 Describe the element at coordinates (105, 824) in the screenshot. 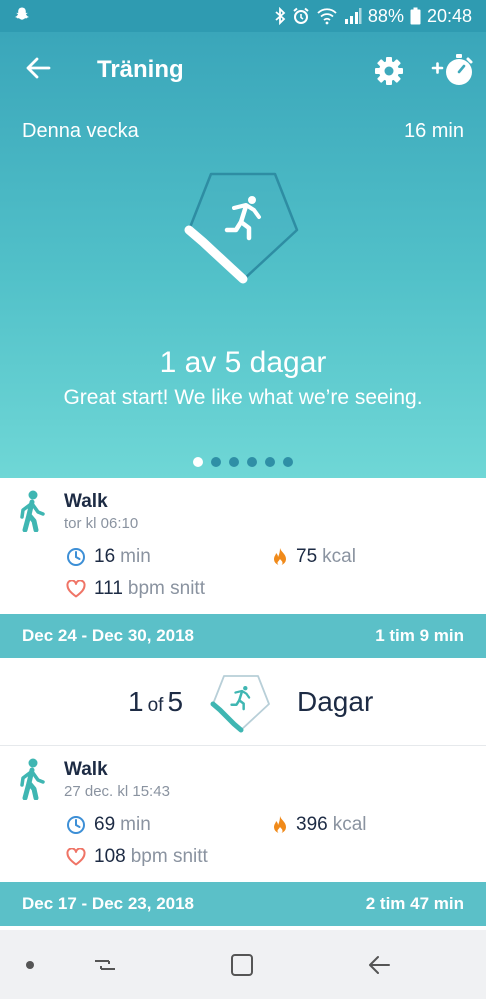

I see `duration-value: 69` at that location.